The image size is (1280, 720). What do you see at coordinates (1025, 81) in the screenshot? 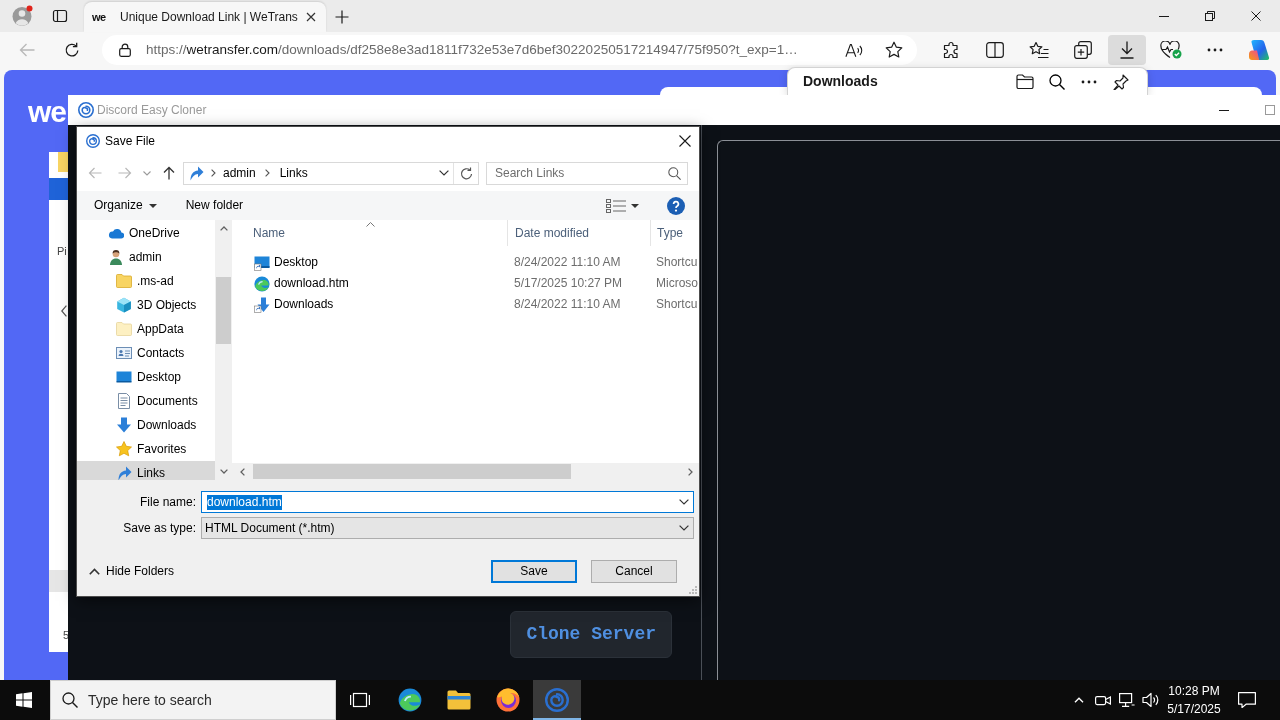
I see `folder-icon` at bounding box center [1025, 81].